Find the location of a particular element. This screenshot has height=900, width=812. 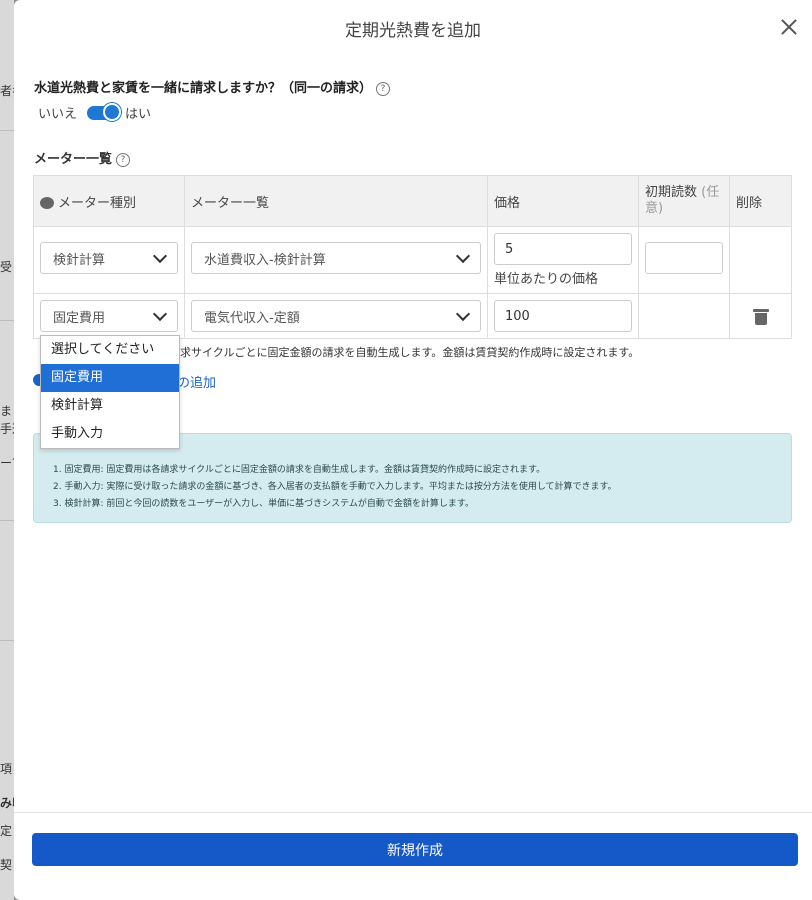

meter-type-select: 検針計算 is located at coordinates (109, 258).